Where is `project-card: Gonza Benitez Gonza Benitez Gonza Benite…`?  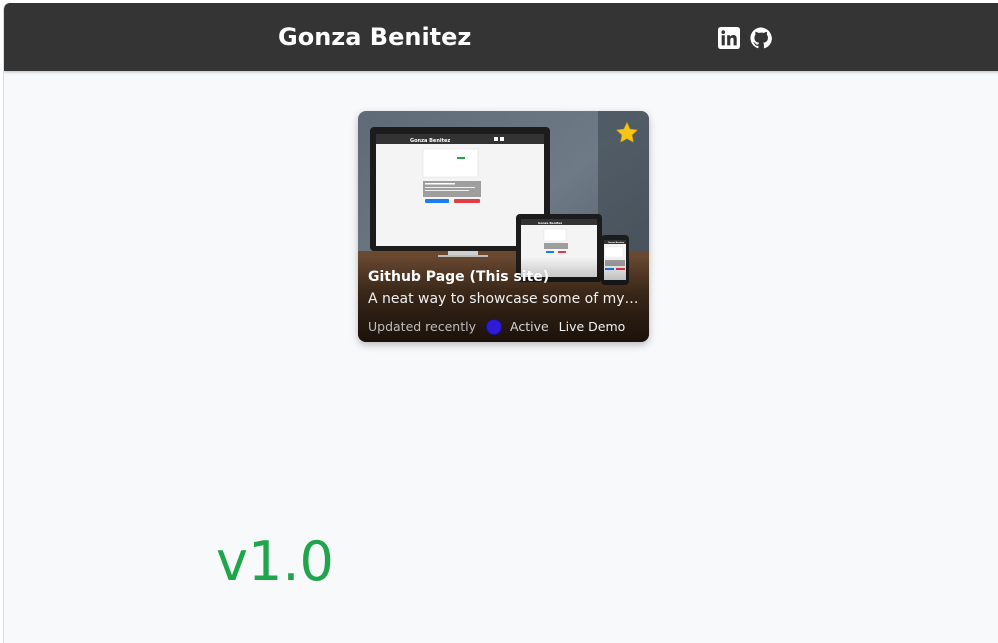
project-card: Gonza Benitez Gonza Benitez Gonza Benite… is located at coordinates (503, 226).